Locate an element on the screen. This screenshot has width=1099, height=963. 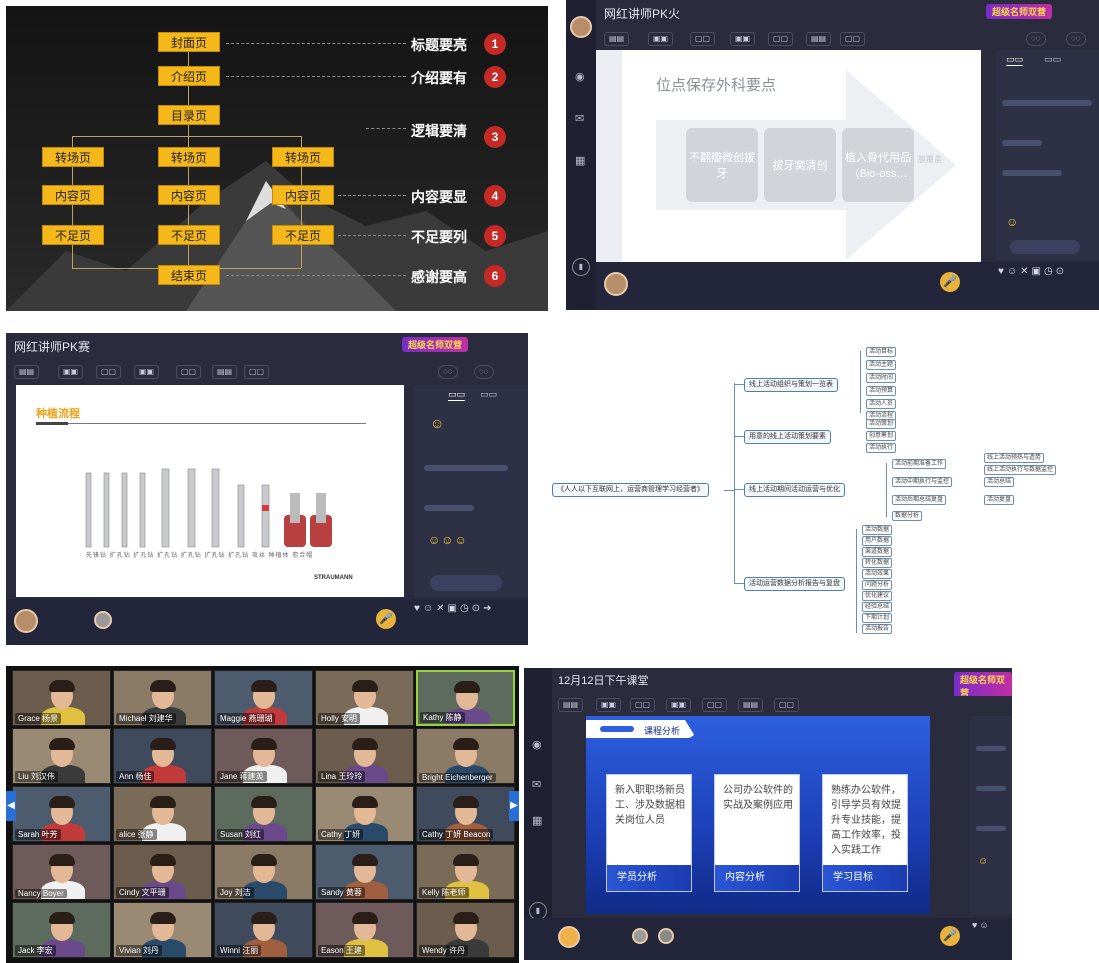
participant-name: Sandy 黄蓉 is located at coordinates (341, 892).